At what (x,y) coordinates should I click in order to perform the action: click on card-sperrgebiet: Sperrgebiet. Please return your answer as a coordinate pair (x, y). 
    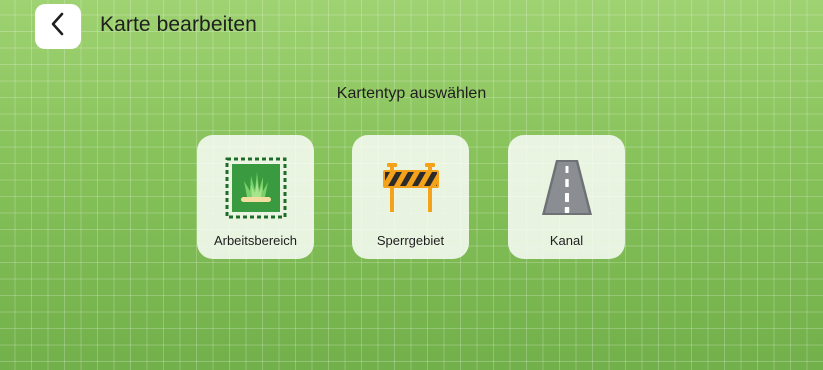
    Looking at the image, I should click on (410, 197).